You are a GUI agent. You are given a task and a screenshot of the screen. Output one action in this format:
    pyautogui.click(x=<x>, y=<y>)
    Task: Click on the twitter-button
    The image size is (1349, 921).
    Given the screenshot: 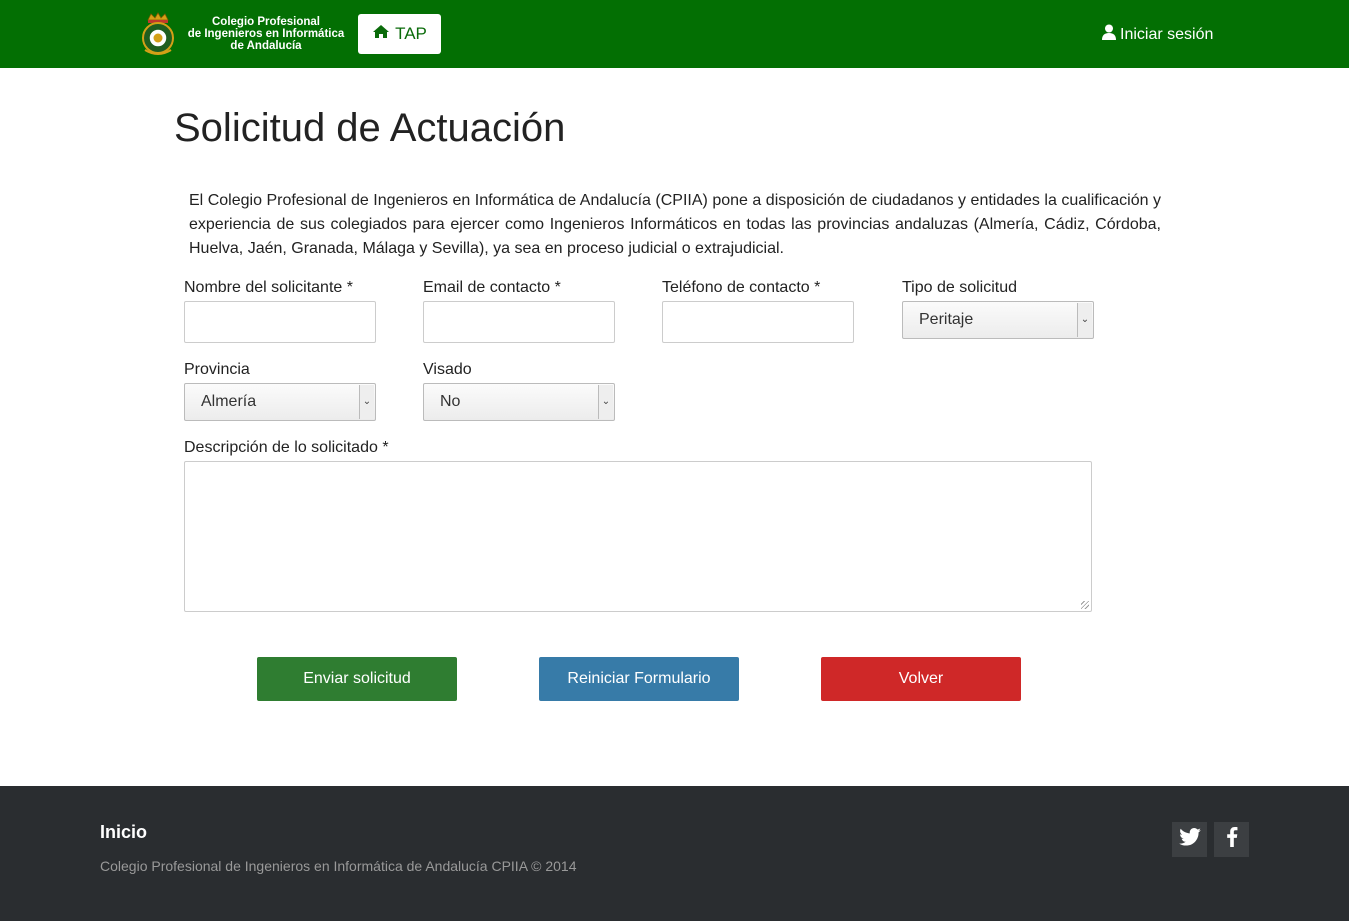 What is the action you would take?
    pyautogui.click(x=1189, y=839)
    